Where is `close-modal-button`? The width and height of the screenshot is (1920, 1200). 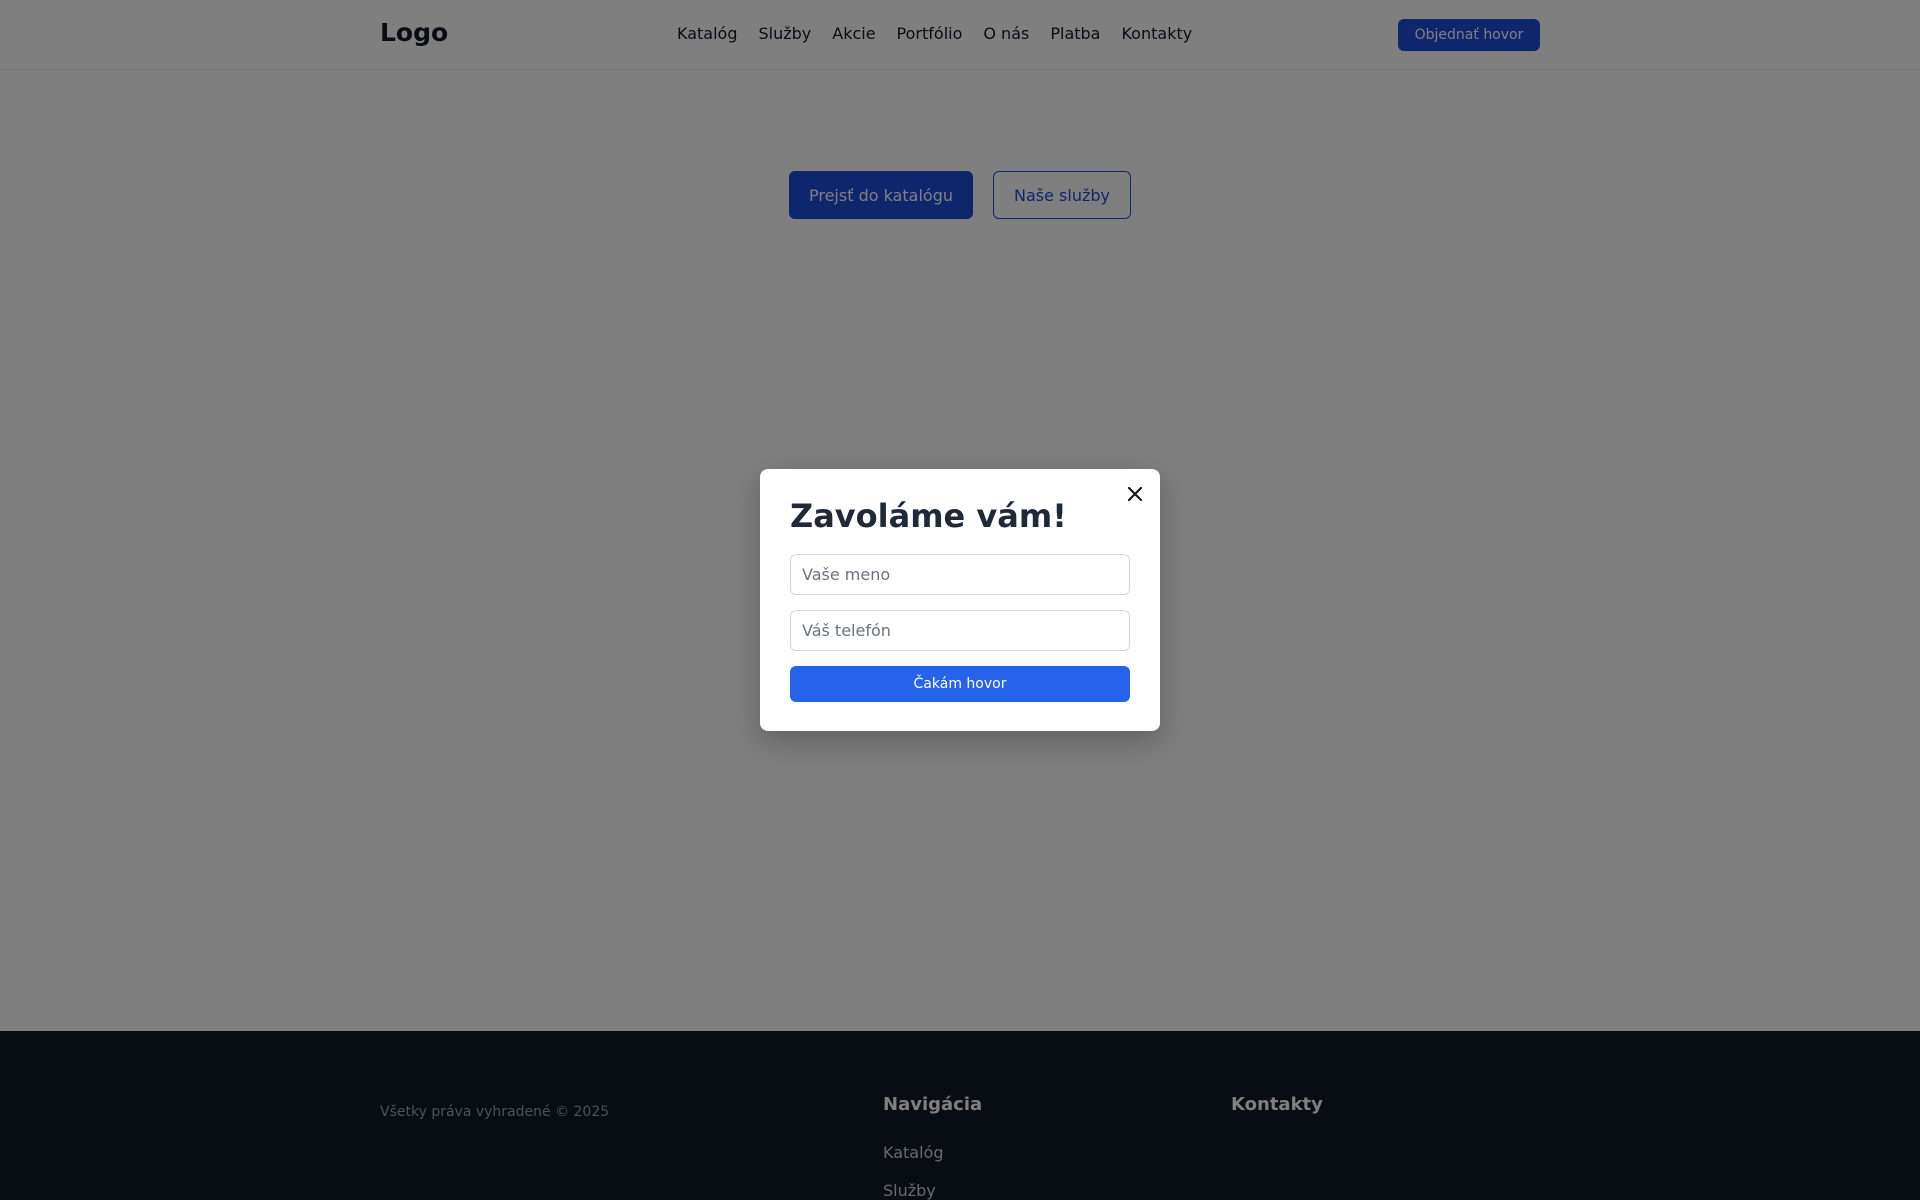 close-modal-button is located at coordinates (1135, 494).